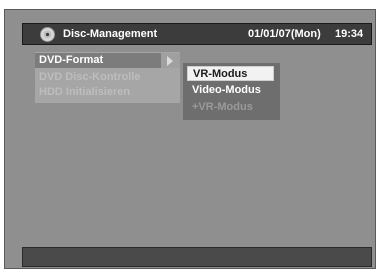 The image size is (378, 280). Describe the element at coordinates (284, 34) in the screenshot. I see `date-display: 01/01/07(Mon)` at that location.